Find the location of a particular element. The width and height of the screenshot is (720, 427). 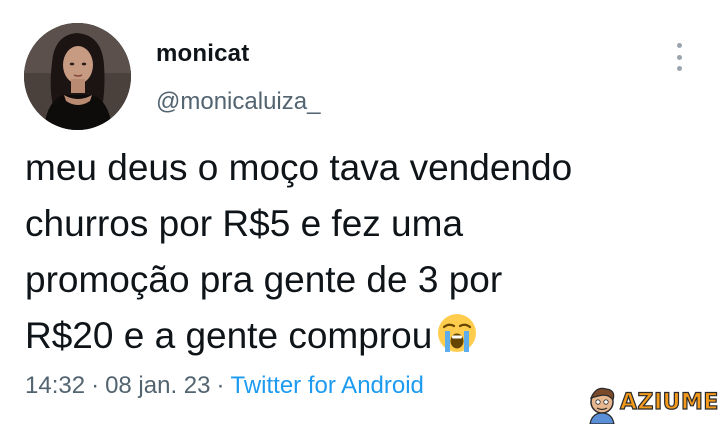

tweet-text-line: R$20 e a gente comprou is located at coordinates (229, 335).